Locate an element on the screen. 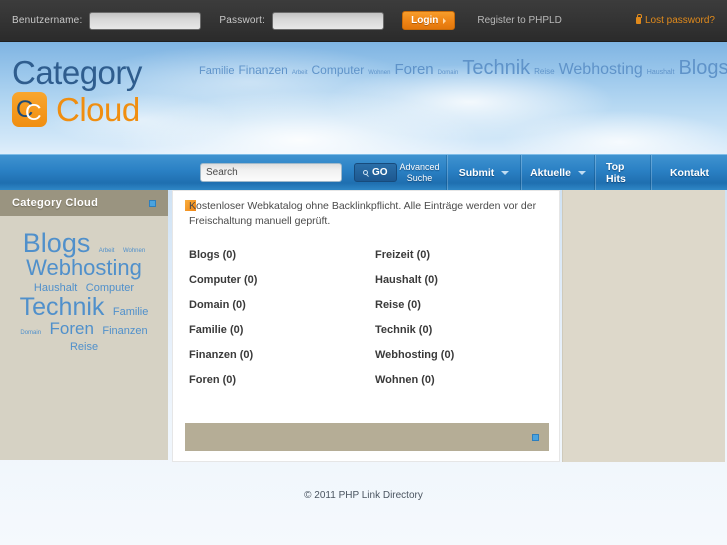  sidebar-cloud-tag: Webhosting is located at coordinates (84, 267).